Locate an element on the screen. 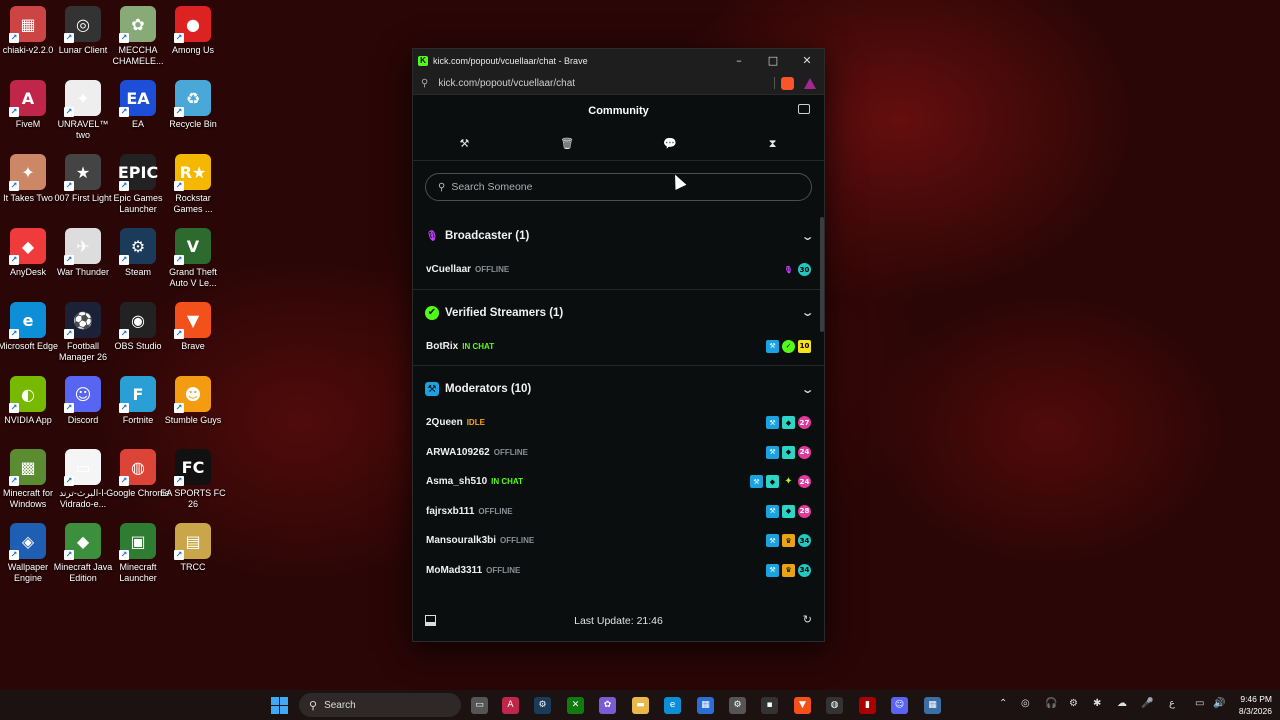 This screenshot has height=720, width=1280. minimize-button: – is located at coordinates (739, 60).